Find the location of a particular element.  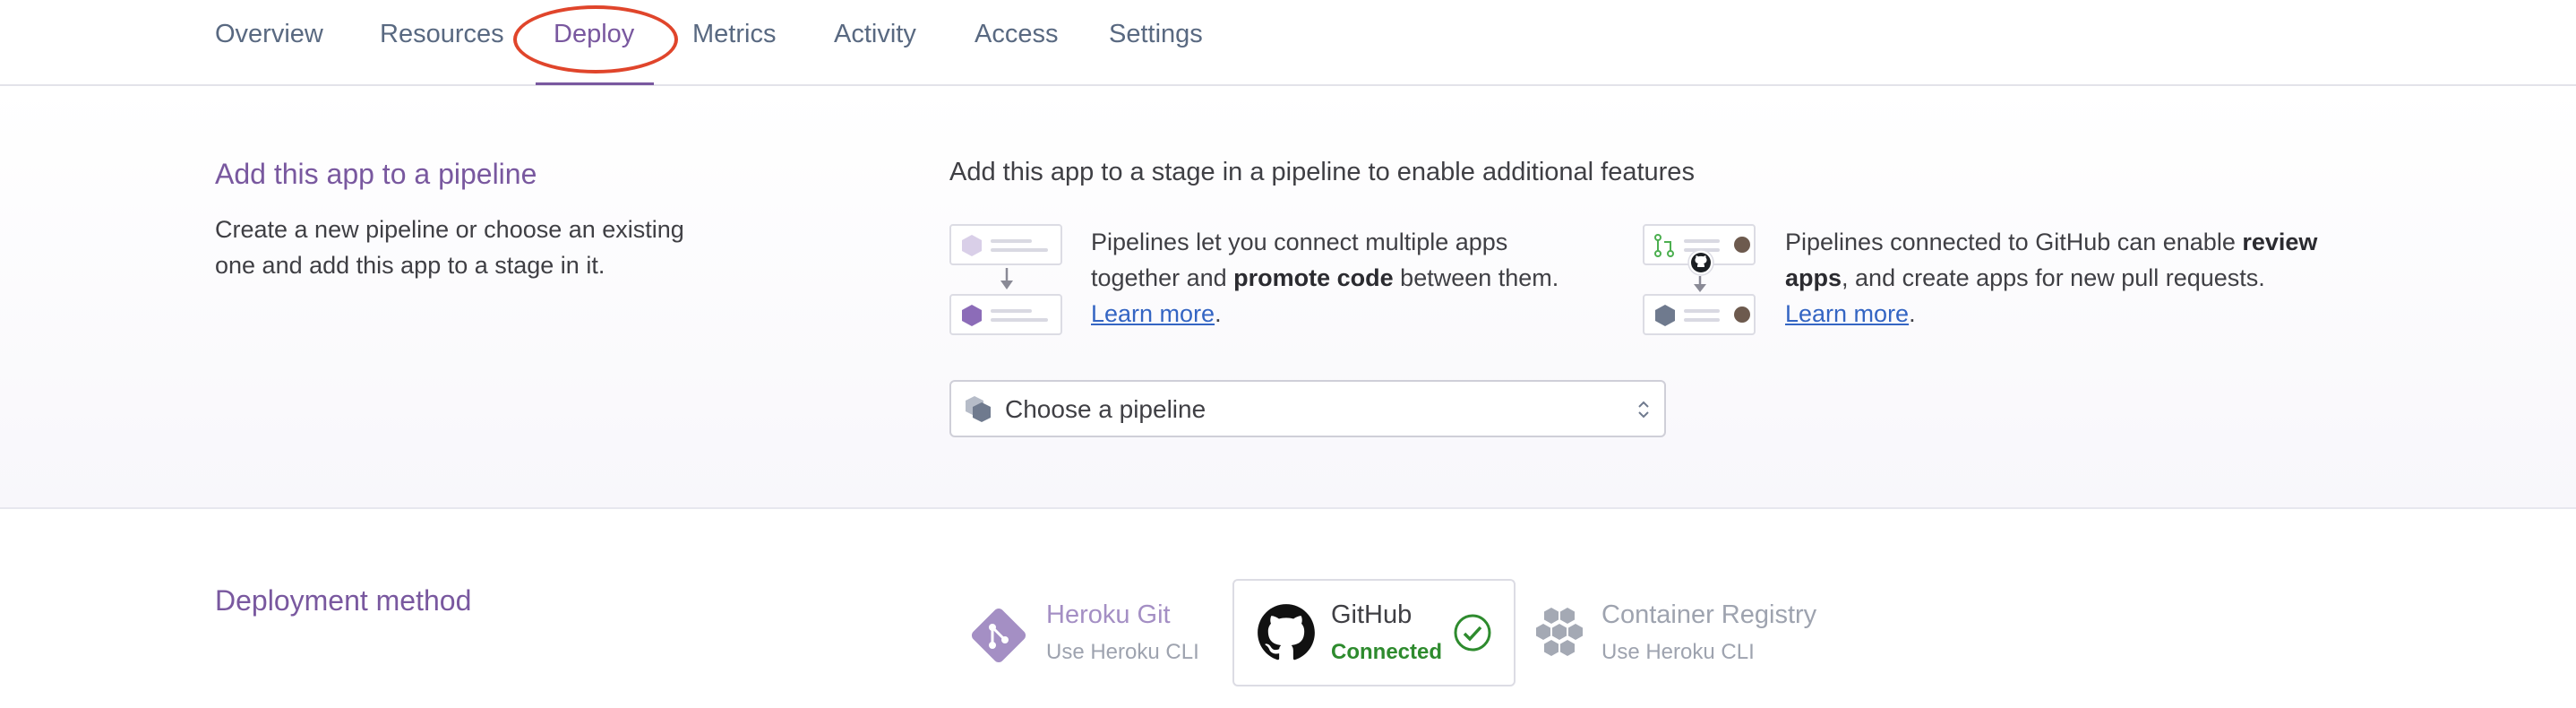

check-circle-icon is located at coordinates (1472, 633).